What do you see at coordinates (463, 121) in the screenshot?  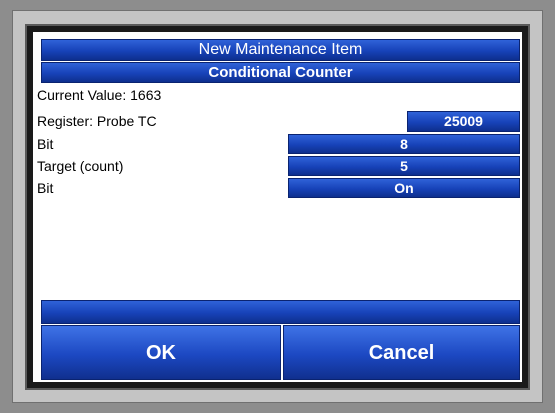 I see `register-value-button: 25009` at bounding box center [463, 121].